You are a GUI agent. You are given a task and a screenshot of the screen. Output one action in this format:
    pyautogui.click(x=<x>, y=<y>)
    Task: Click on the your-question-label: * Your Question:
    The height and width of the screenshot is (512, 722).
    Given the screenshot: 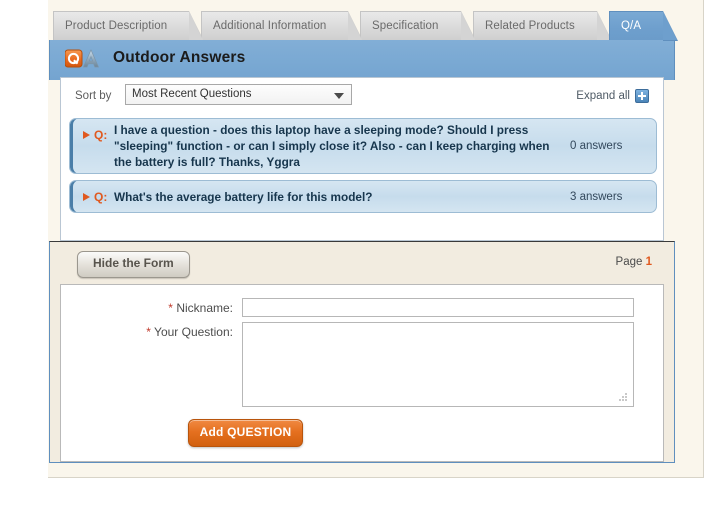 What is the action you would take?
    pyautogui.click(x=147, y=332)
    